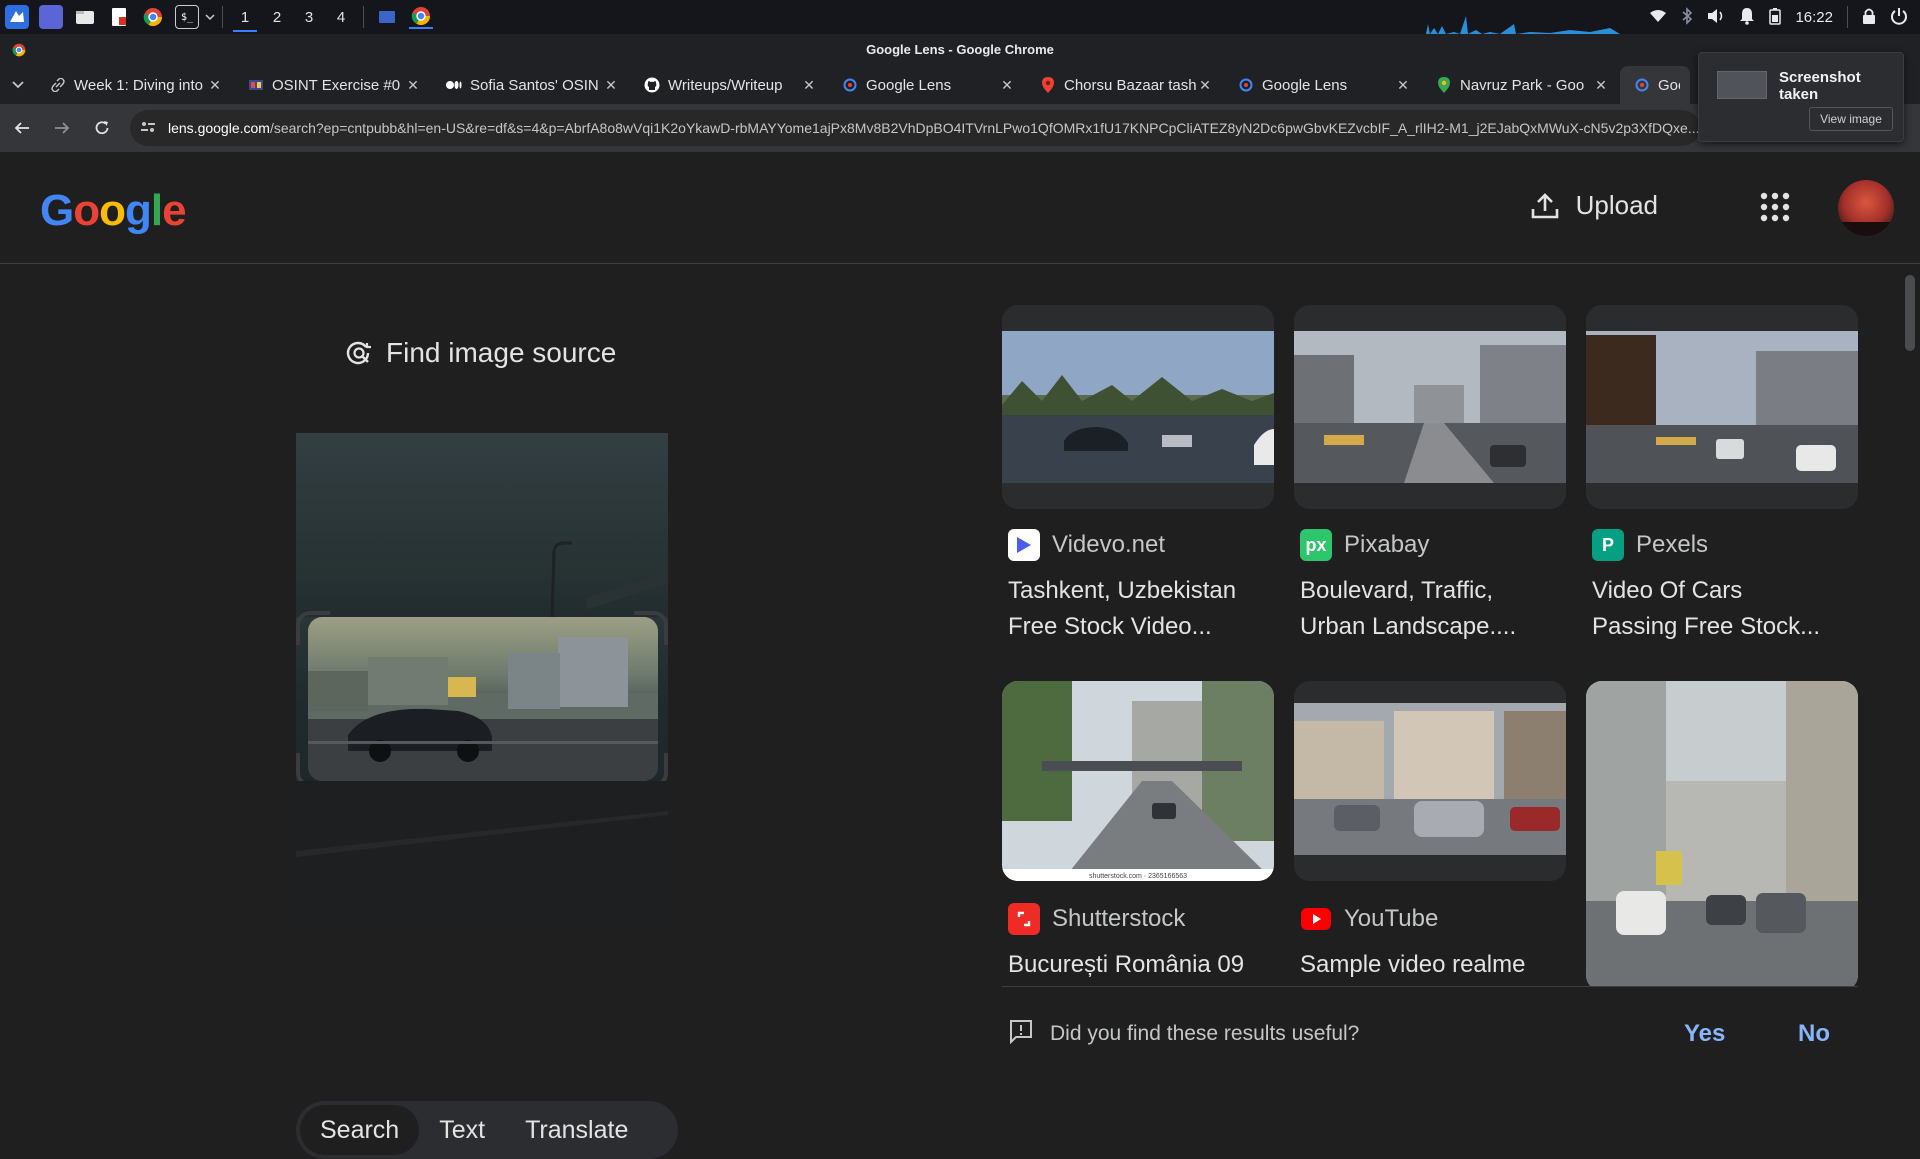 This screenshot has height=1159, width=1920. Describe the element at coordinates (1658, 17) in the screenshot. I see `wifi-icon` at that location.